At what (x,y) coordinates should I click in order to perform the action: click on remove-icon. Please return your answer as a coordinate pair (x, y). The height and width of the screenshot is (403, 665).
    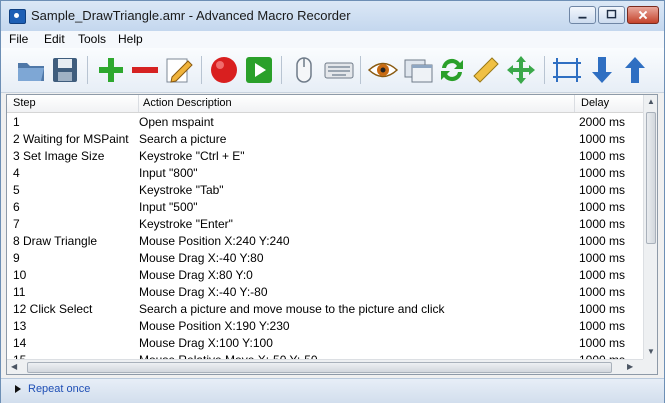
    Looking at the image, I should click on (145, 70).